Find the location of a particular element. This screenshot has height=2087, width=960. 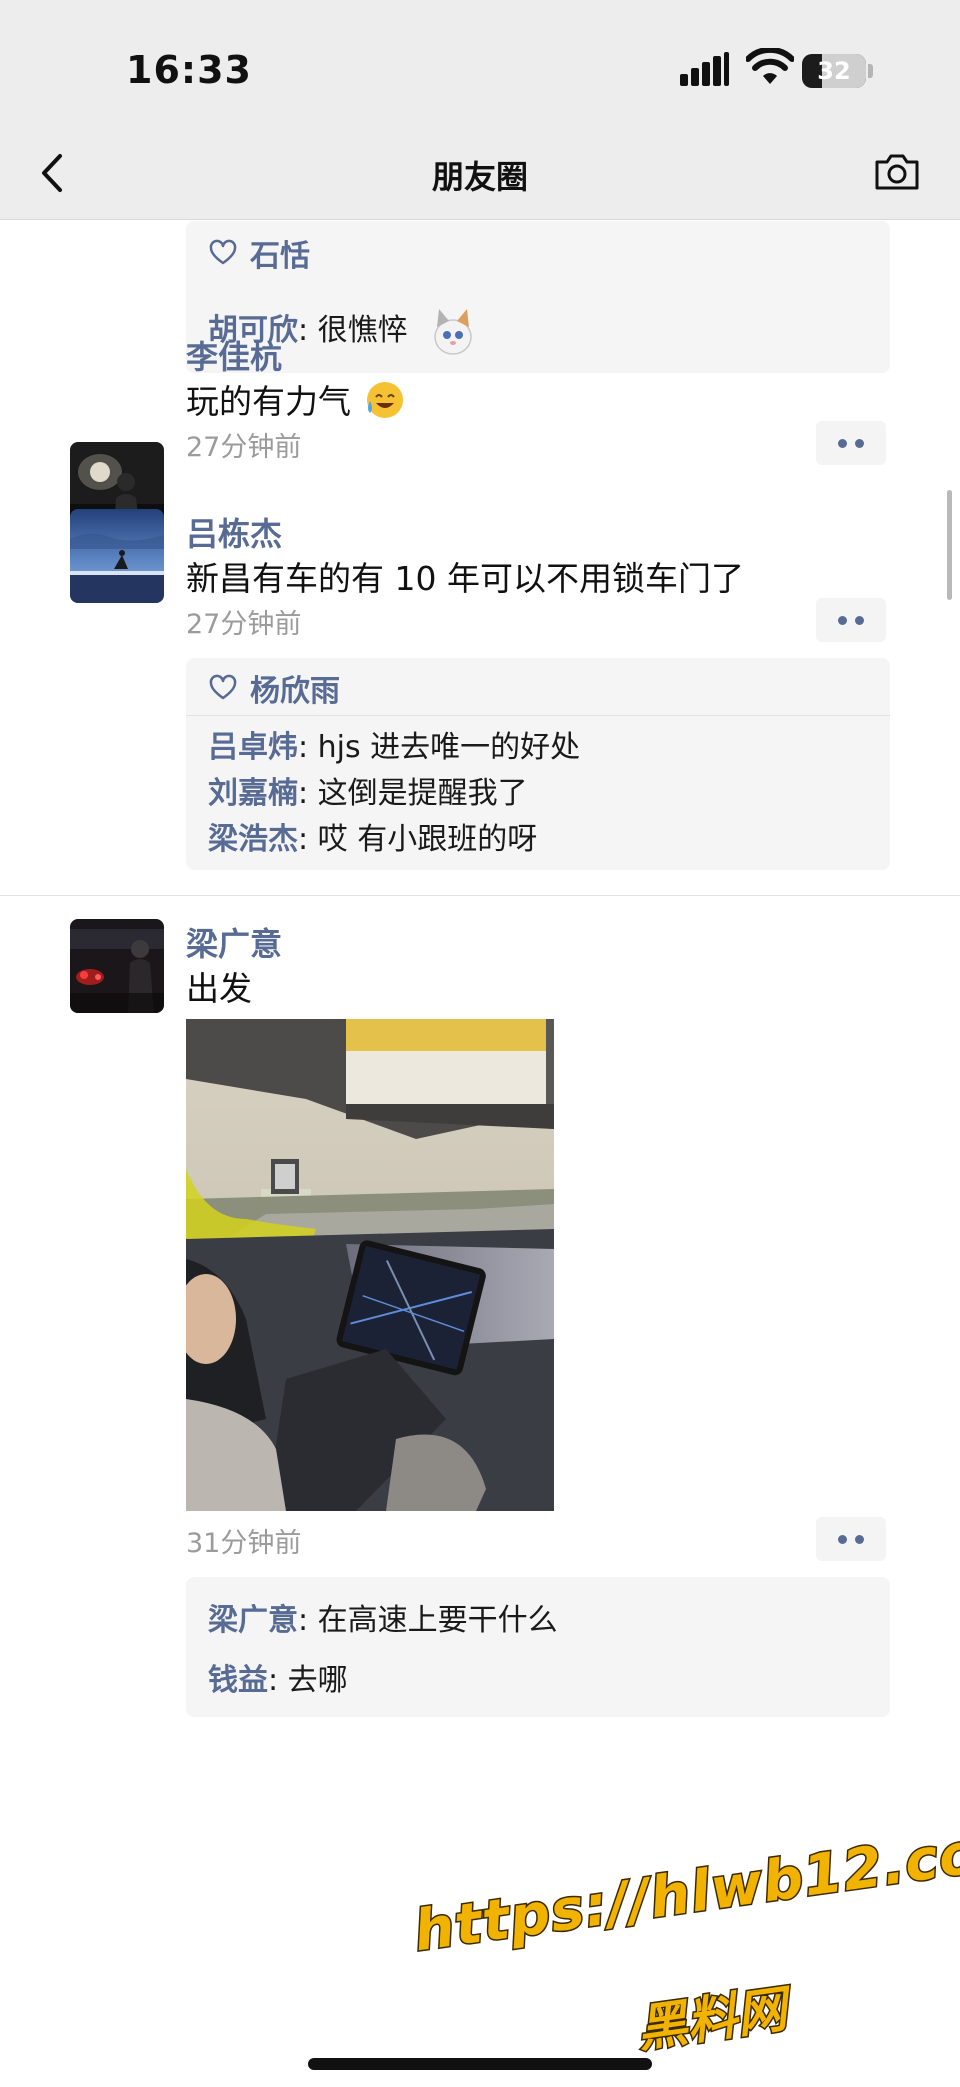

cat-sticker-icon is located at coordinates (453, 332).